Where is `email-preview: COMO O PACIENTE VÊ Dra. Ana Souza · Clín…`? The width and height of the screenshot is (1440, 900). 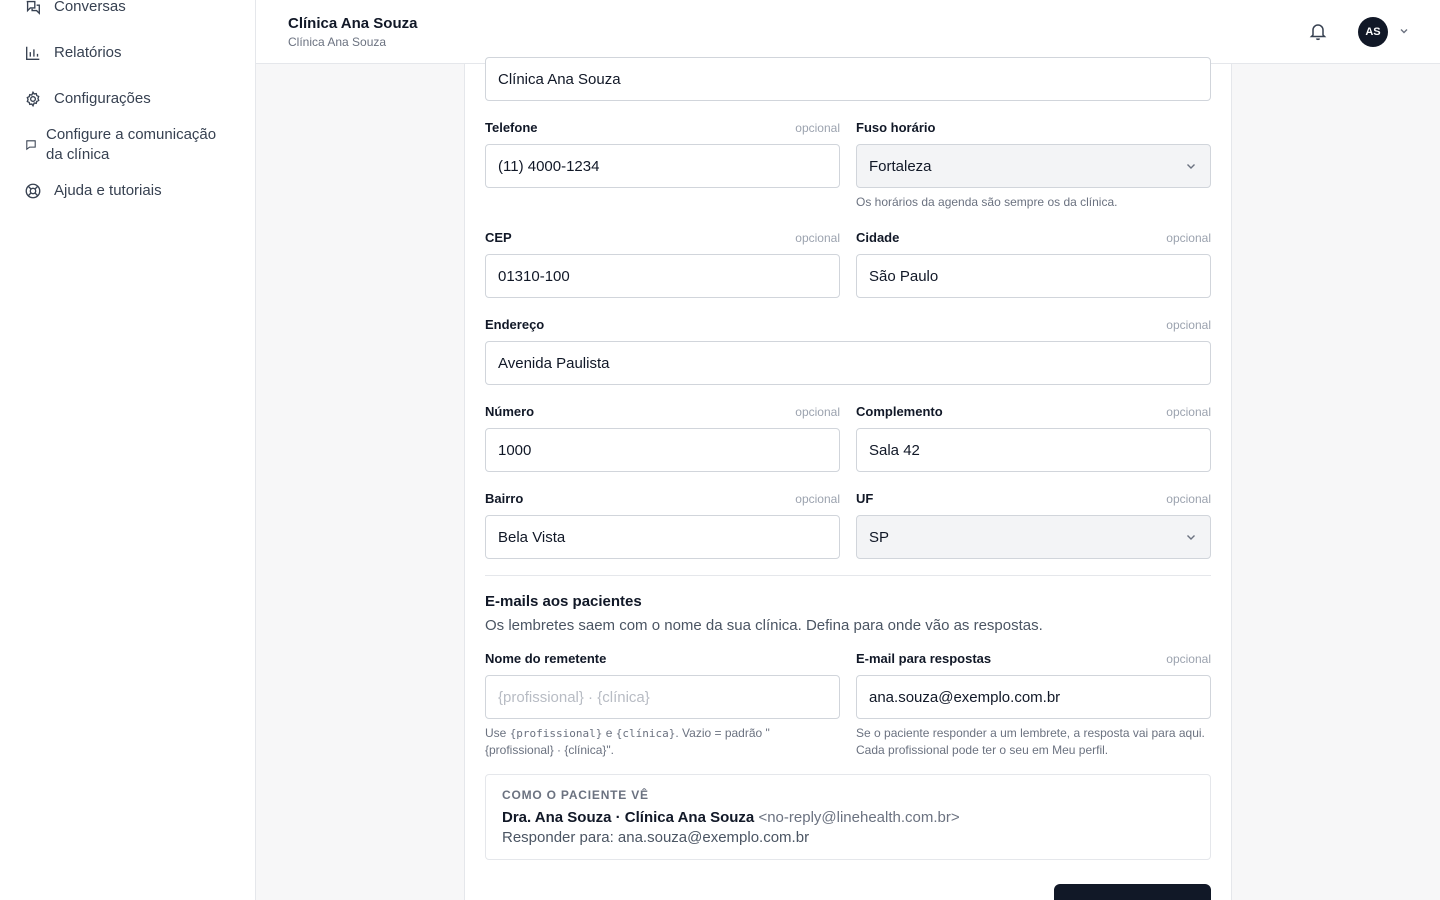 email-preview: COMO O PACIENTE VÊ Dra. Ana Souza · Clín… is located at coordinates (848, 817).